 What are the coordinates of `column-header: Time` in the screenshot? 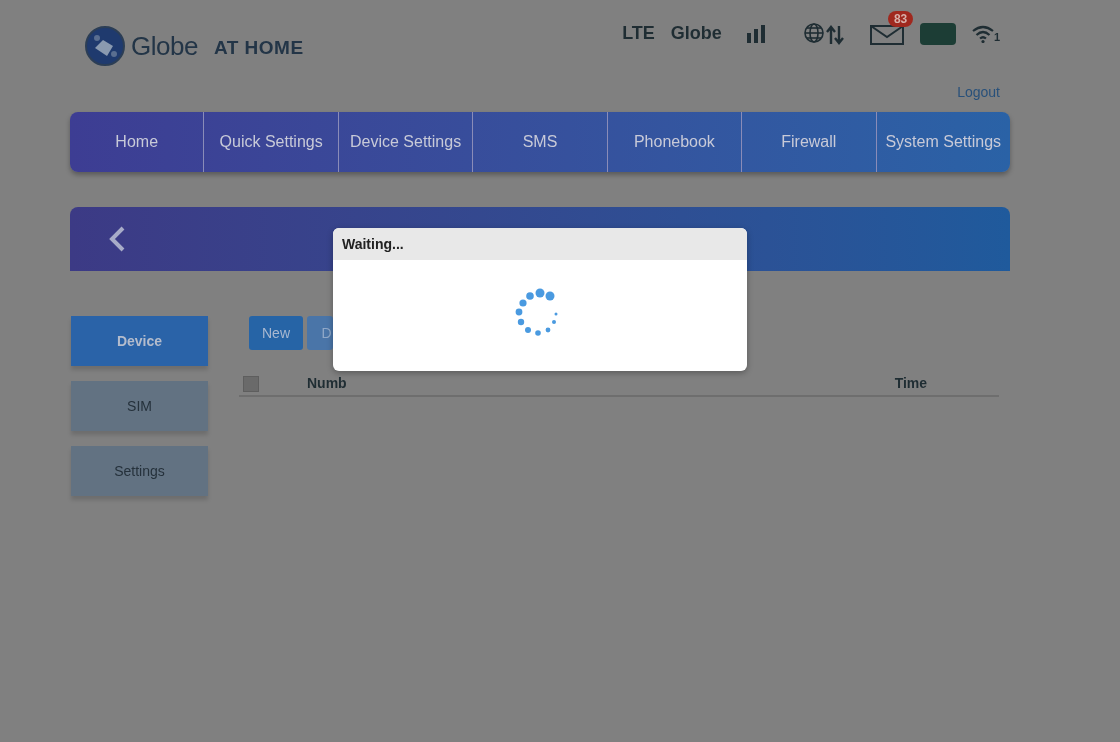 It's located at (911, 383).